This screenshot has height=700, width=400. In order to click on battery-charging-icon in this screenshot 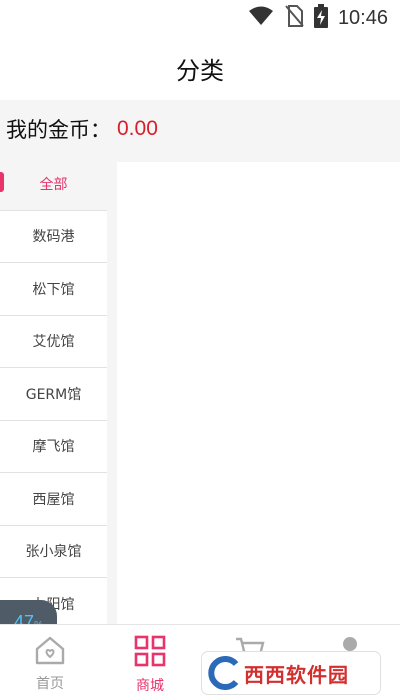, I will do `click(320, 18)`.